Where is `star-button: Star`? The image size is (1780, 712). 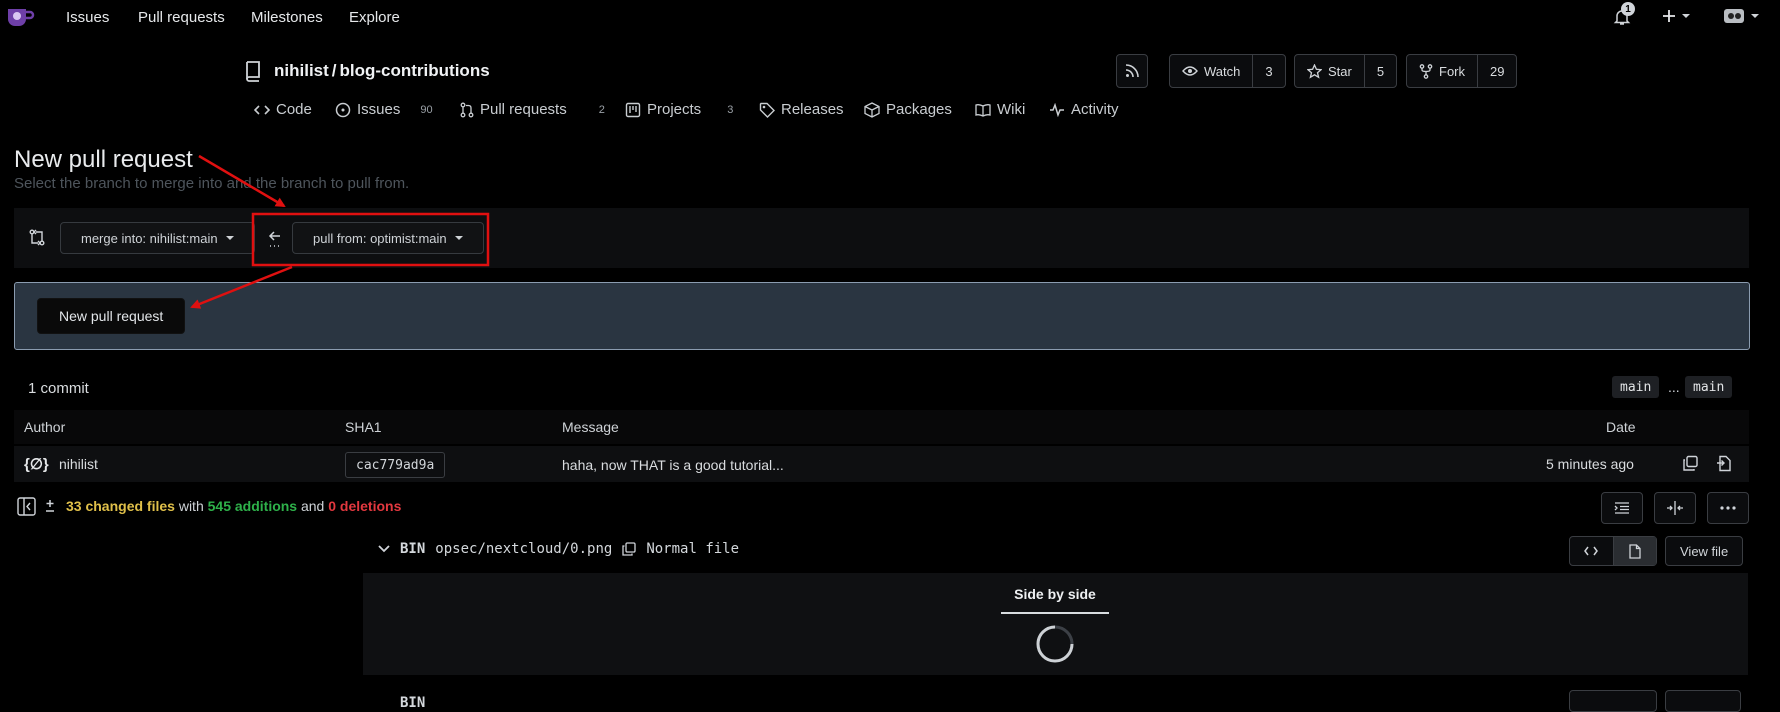 star-button: Star is located at coordinates (1329, 71).